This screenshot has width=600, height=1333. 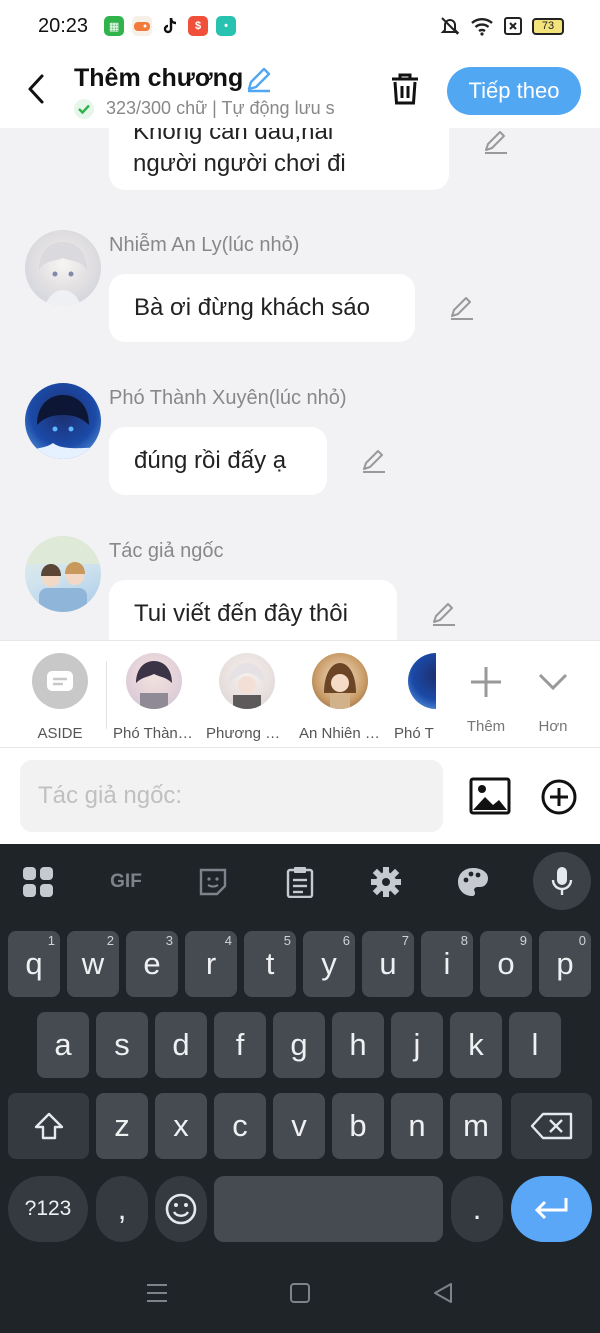 I want to click on composer, so click(x=300, y=796).